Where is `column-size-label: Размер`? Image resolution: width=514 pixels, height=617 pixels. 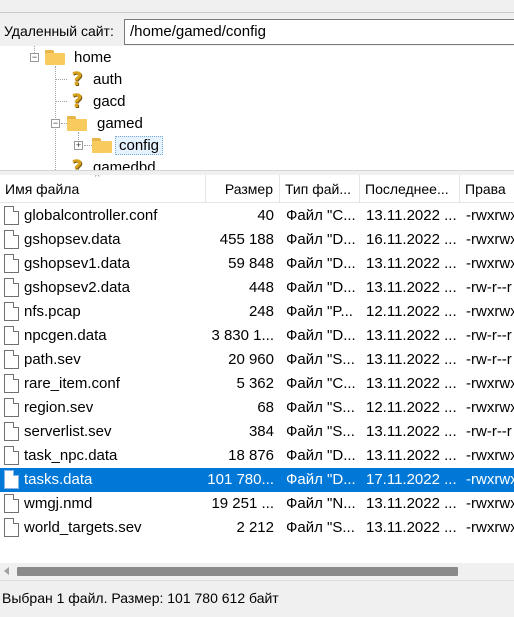
column-size-label: Размер is located at coordinates (248, 189).